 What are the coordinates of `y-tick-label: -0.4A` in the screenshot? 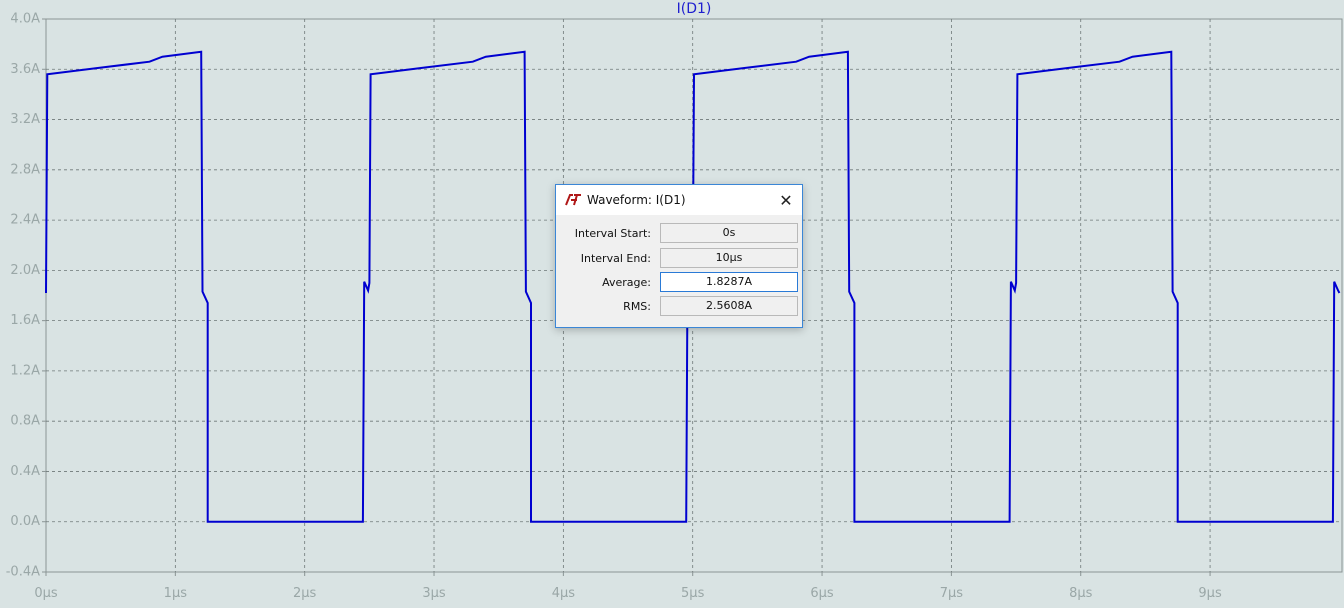 It's located at (23, 572).